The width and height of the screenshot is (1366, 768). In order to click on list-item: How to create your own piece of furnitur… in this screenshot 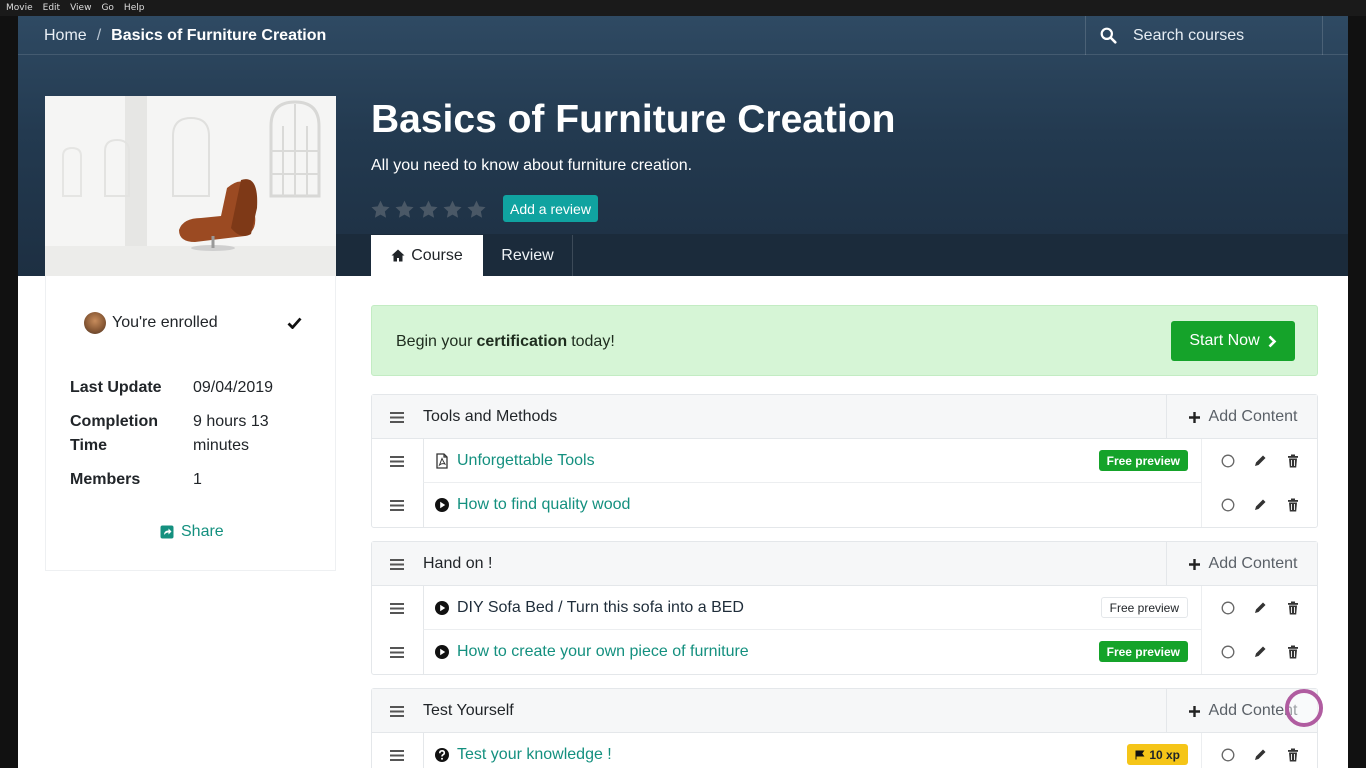, I will do `click(844, 652)`.